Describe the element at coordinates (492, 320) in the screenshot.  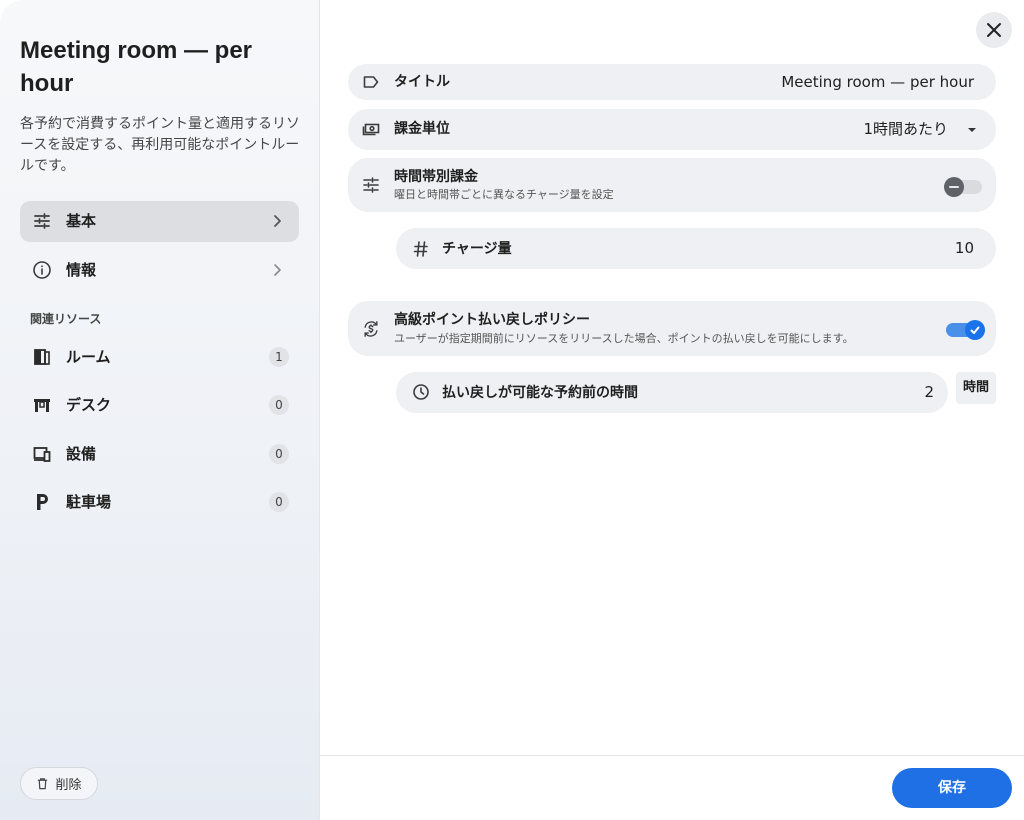
I see `refund-policy-label: 高級ポイント払い戻しポリシー` at that location.